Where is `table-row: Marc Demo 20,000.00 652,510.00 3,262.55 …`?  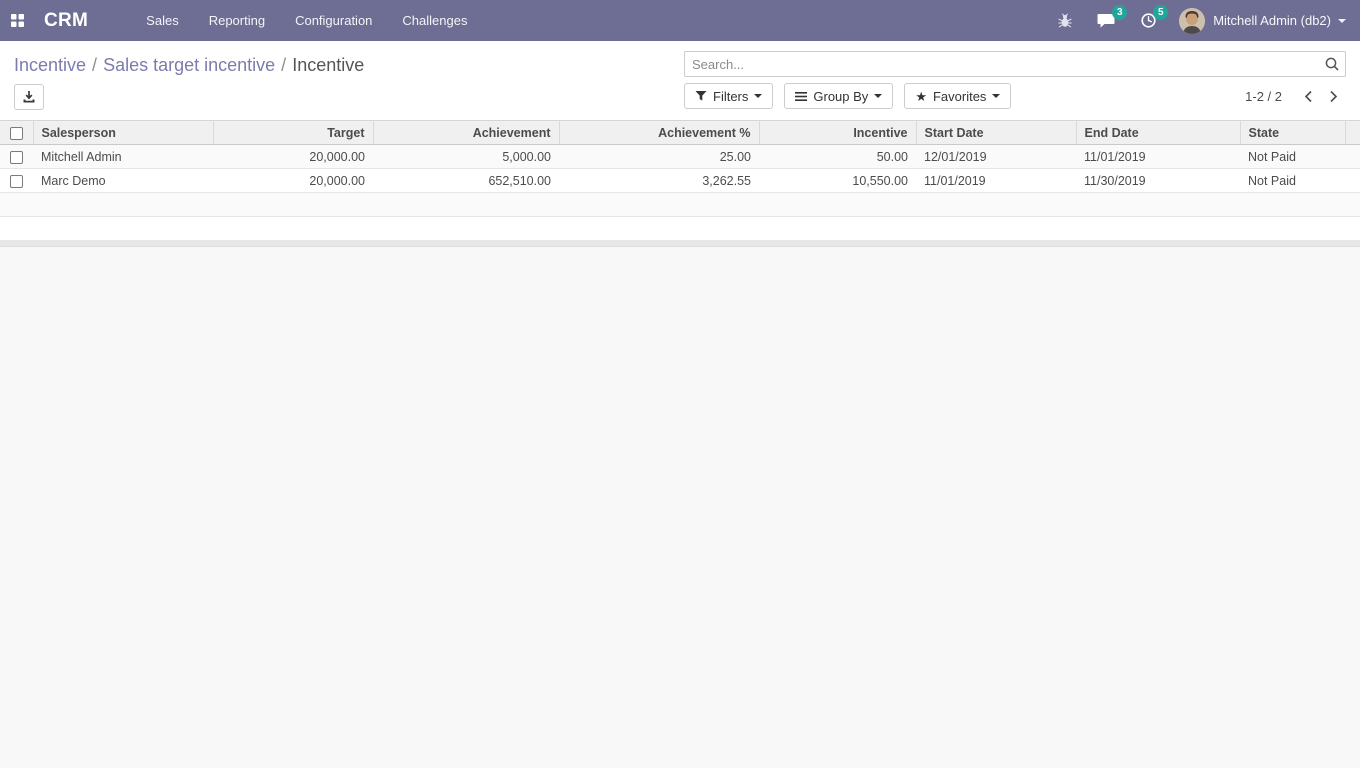
table-row: Marc Demo 20,000.00 652,510.00 3,262.55 … is located at coordinates (680, 180).